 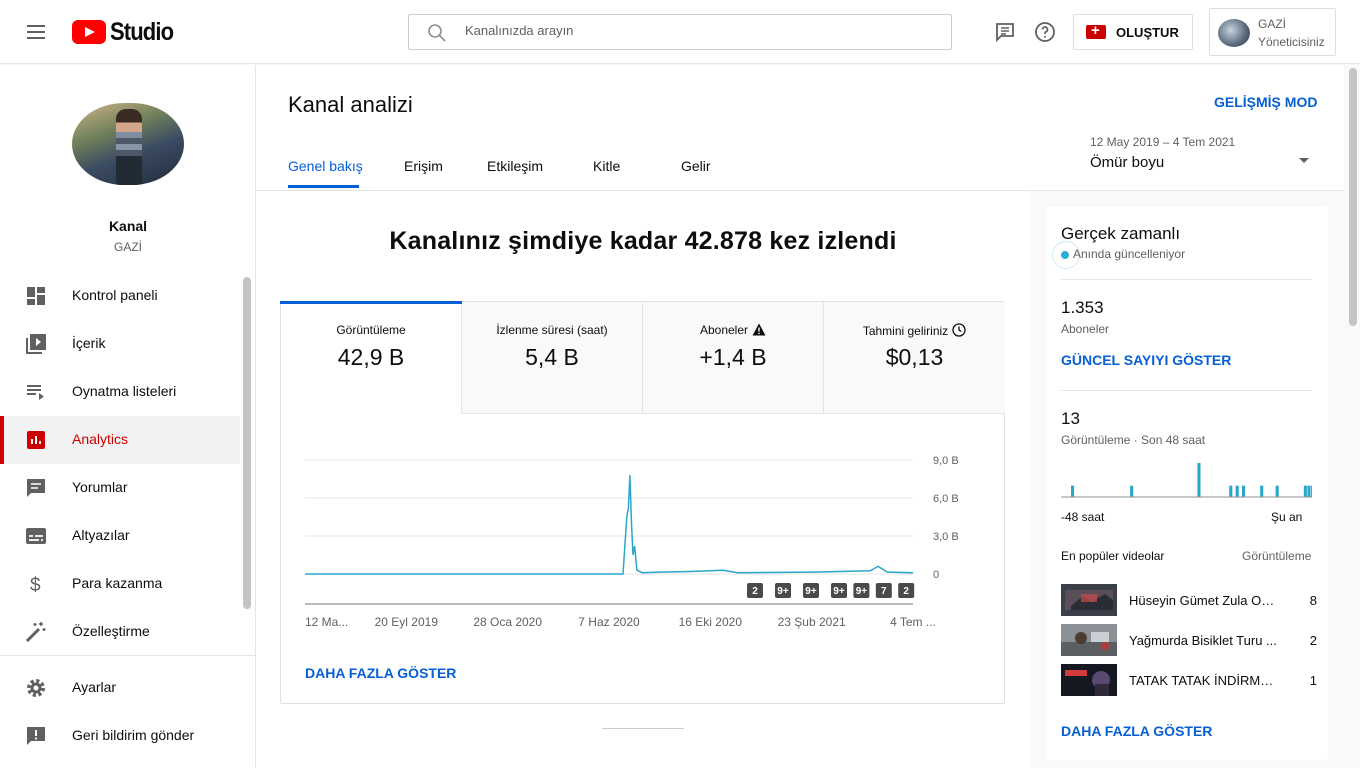 I want to click on video-title: Hüseyin Gümet Zula Oynuyor, so click(x=1204, y=600).